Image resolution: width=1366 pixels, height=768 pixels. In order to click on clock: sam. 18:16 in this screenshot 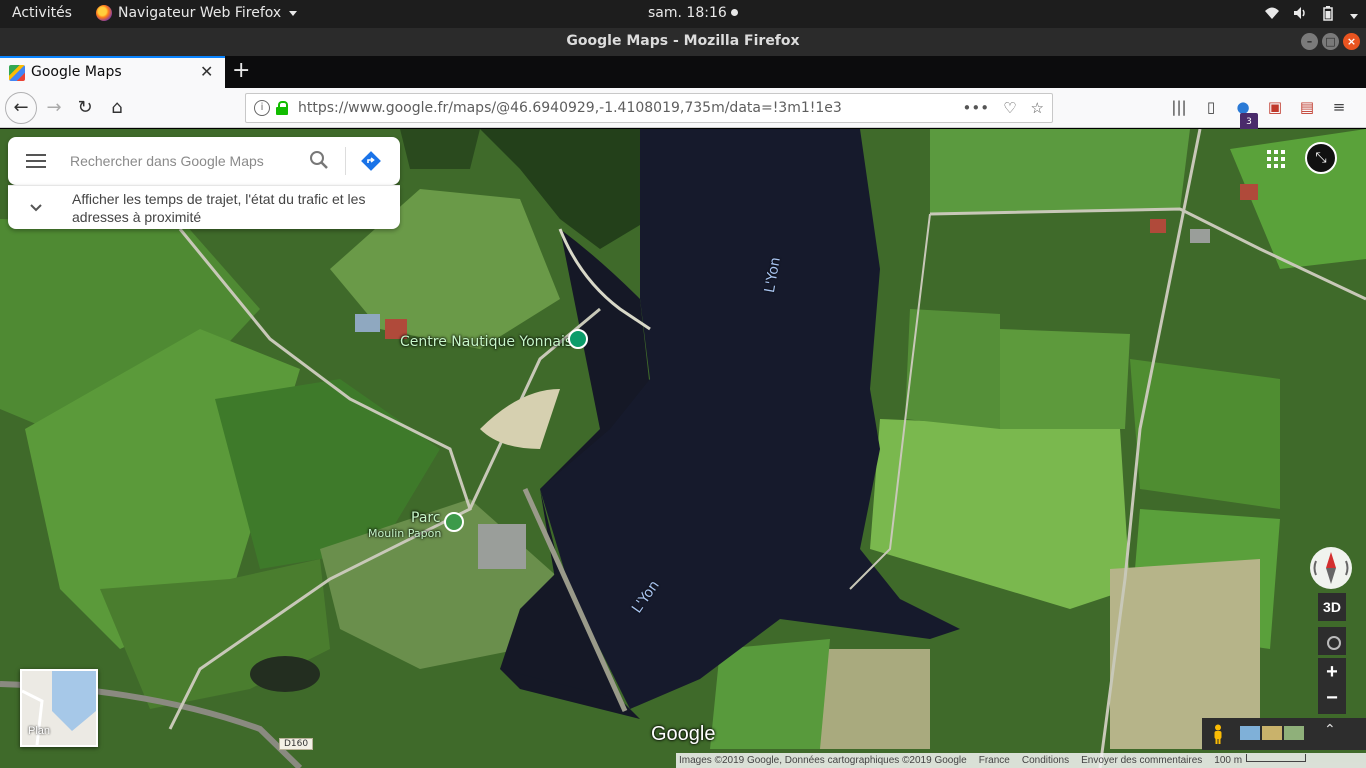, I will do `click(693, 13)`.